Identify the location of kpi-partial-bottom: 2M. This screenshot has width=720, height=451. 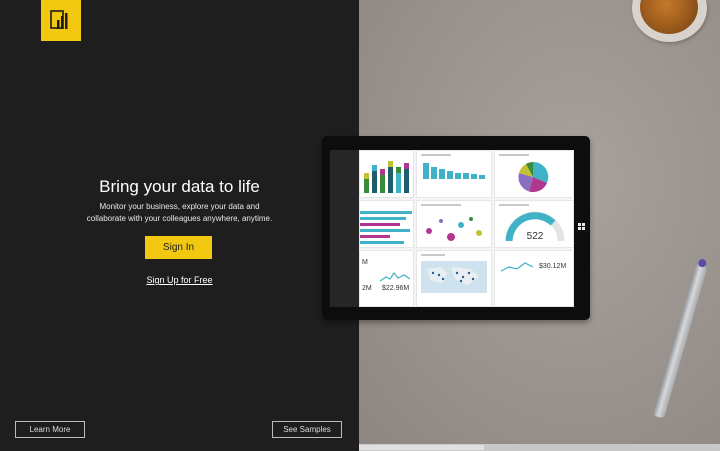
(367, 288).